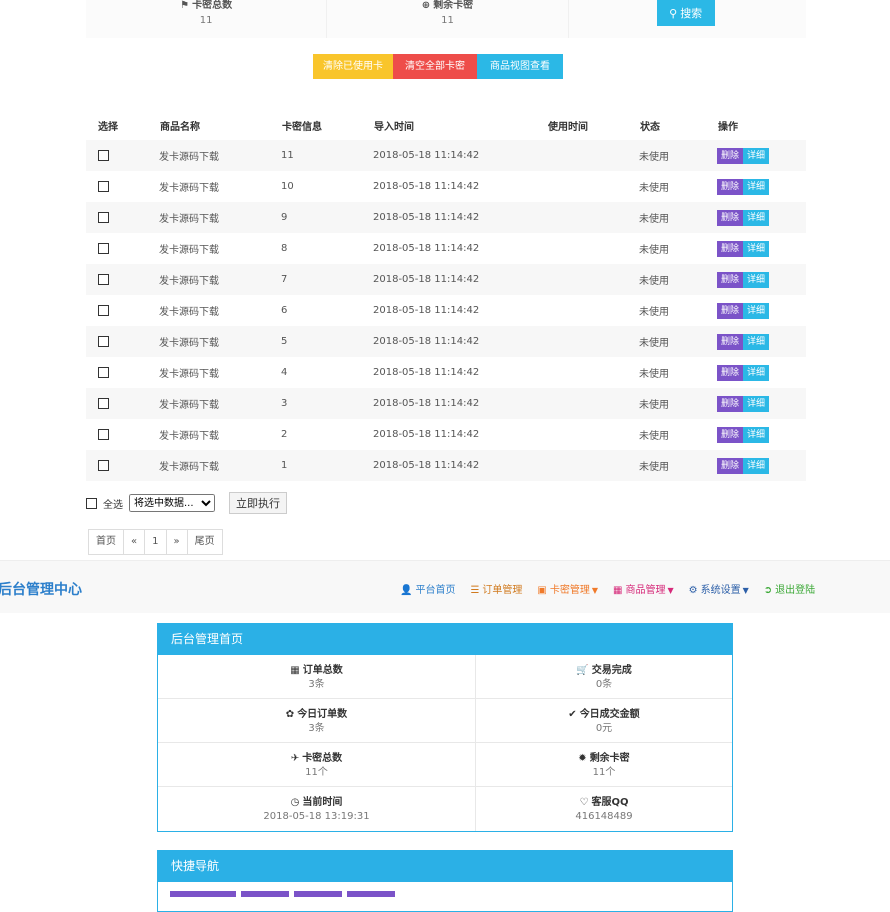 This screenshot has width=890, height=912. Describe the element at coordinates (567, 588) in the screenshot. I see `nav-item: ▣ 卡密管理 ▼` at that location.